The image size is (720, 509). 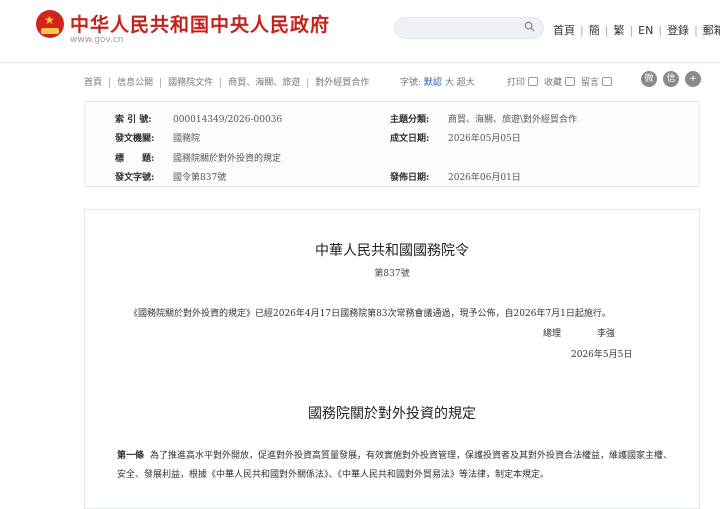 I want to click on search-box, so click(x=469, y=29).